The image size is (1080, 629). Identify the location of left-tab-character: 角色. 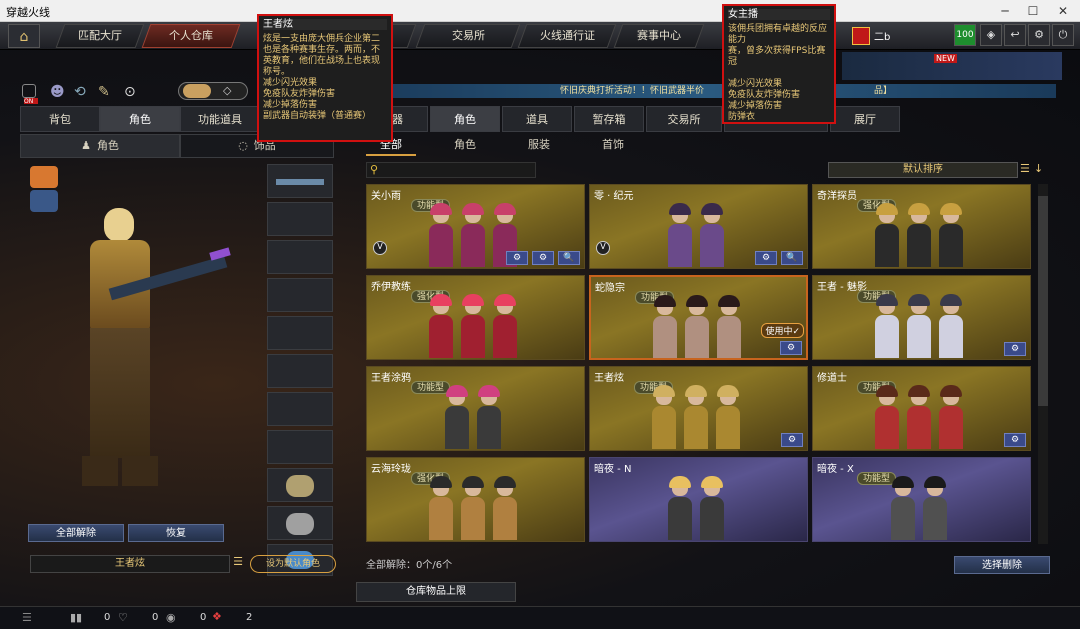
(140, 119).